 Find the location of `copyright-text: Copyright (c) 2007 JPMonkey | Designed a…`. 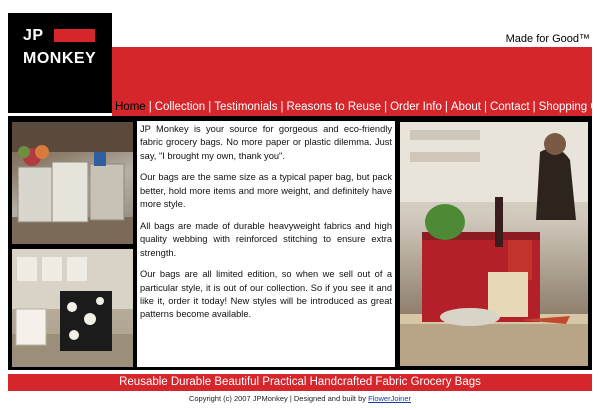

copyright-text: Copyright (c) 2007 JPMonkey | Designed a… is located at coordinates (277, 398).